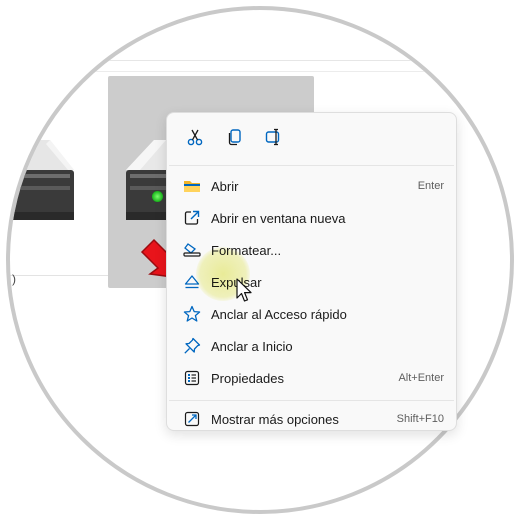 This screenshot has width=520, height=520. I want to click on menu-item-label: Abrir, so click(225, 186).